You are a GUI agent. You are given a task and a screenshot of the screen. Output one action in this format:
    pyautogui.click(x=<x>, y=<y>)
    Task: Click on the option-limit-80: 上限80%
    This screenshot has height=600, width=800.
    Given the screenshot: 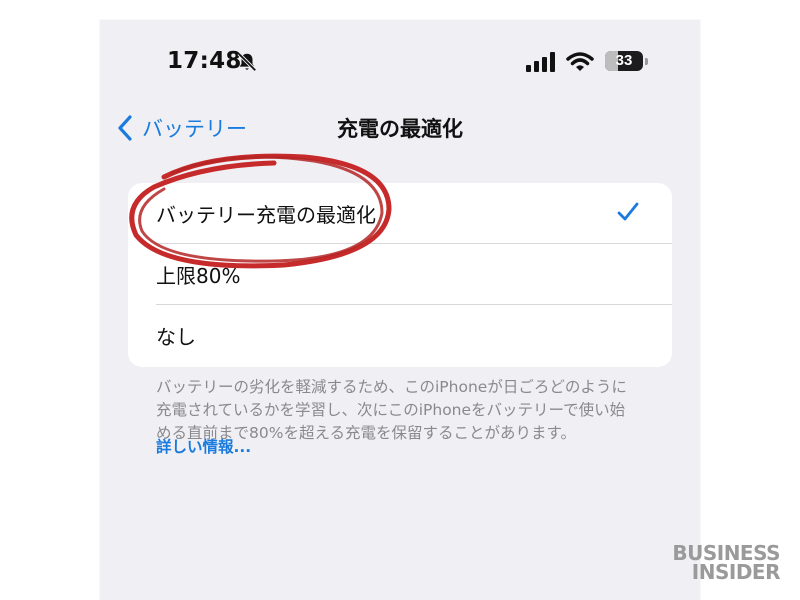 What is the action you would take?
    pyautogui.click(x=400, y=274)
    